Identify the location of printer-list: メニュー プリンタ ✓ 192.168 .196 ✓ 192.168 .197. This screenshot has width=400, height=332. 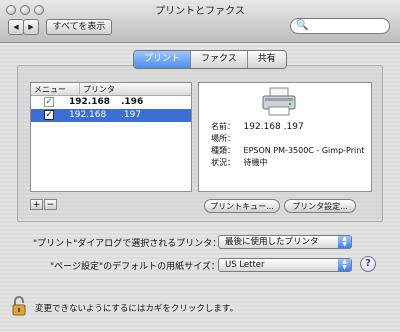
(111, 137).